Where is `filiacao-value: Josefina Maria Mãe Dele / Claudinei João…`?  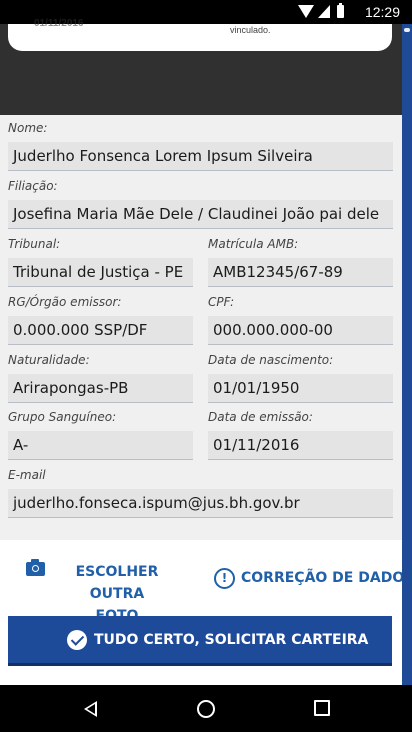 filiacao-value: Josefina Maria Mãe Dele / Claudinei João… is located at coordinates (200, 214).